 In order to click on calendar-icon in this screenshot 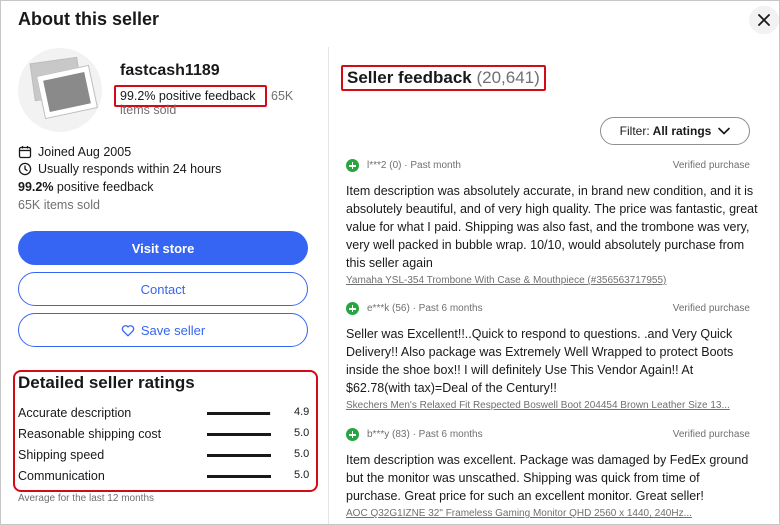, I will do `click(26, 152)`.